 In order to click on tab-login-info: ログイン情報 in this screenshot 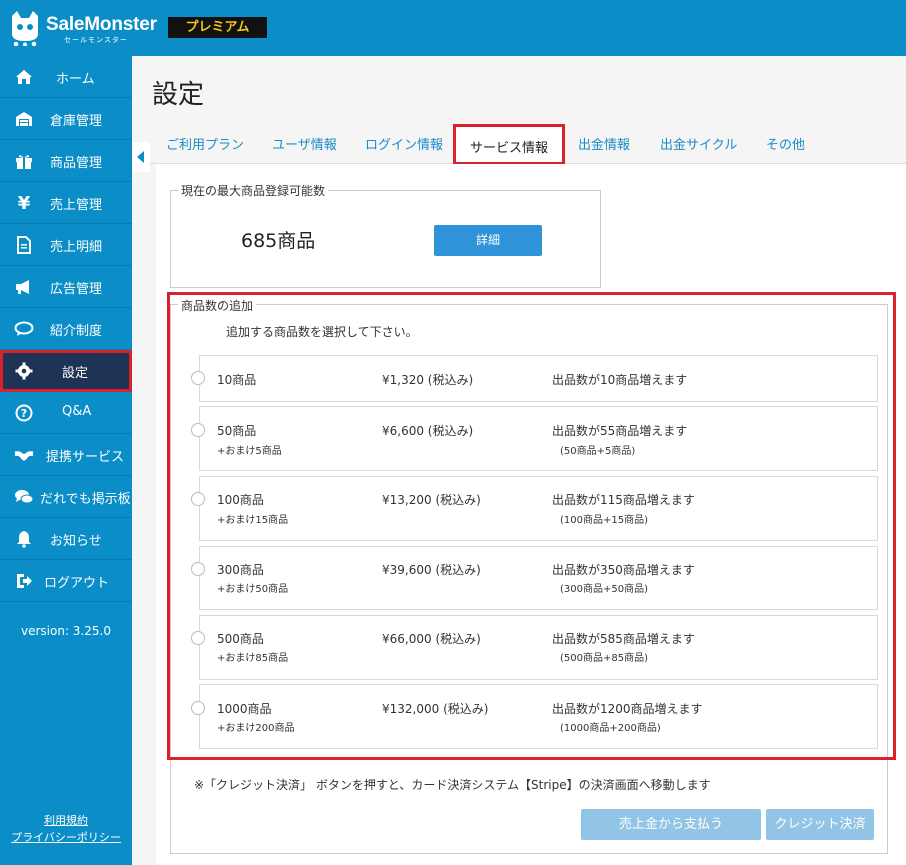, I will do `click(404, 143)`.